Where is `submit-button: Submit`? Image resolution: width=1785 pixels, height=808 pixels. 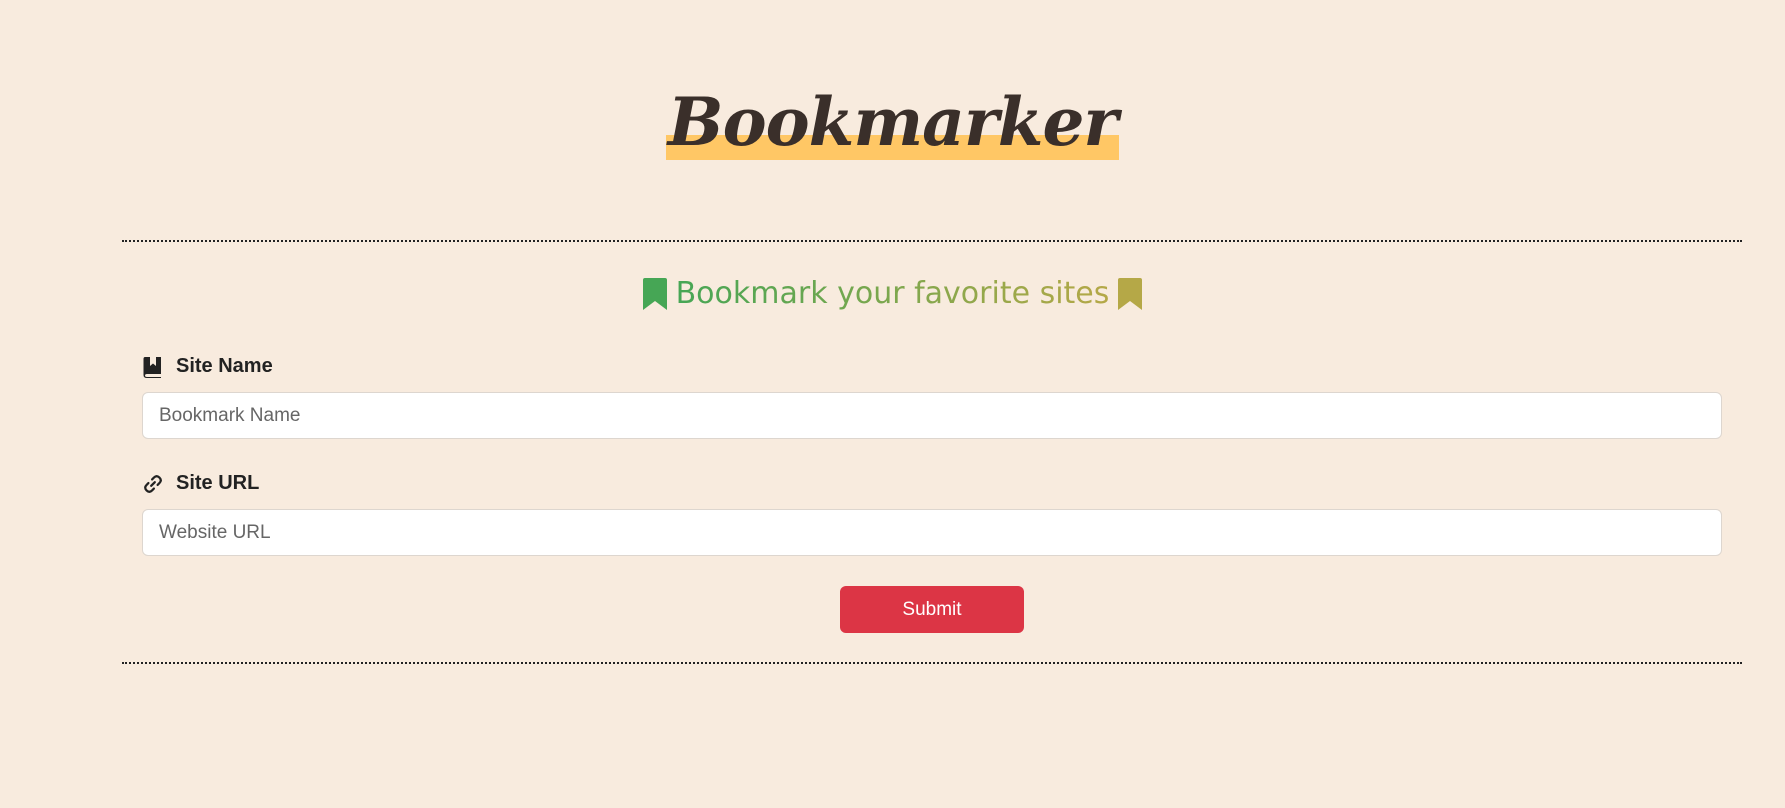 submit-button: Submit is located at coordinates (932, 609).